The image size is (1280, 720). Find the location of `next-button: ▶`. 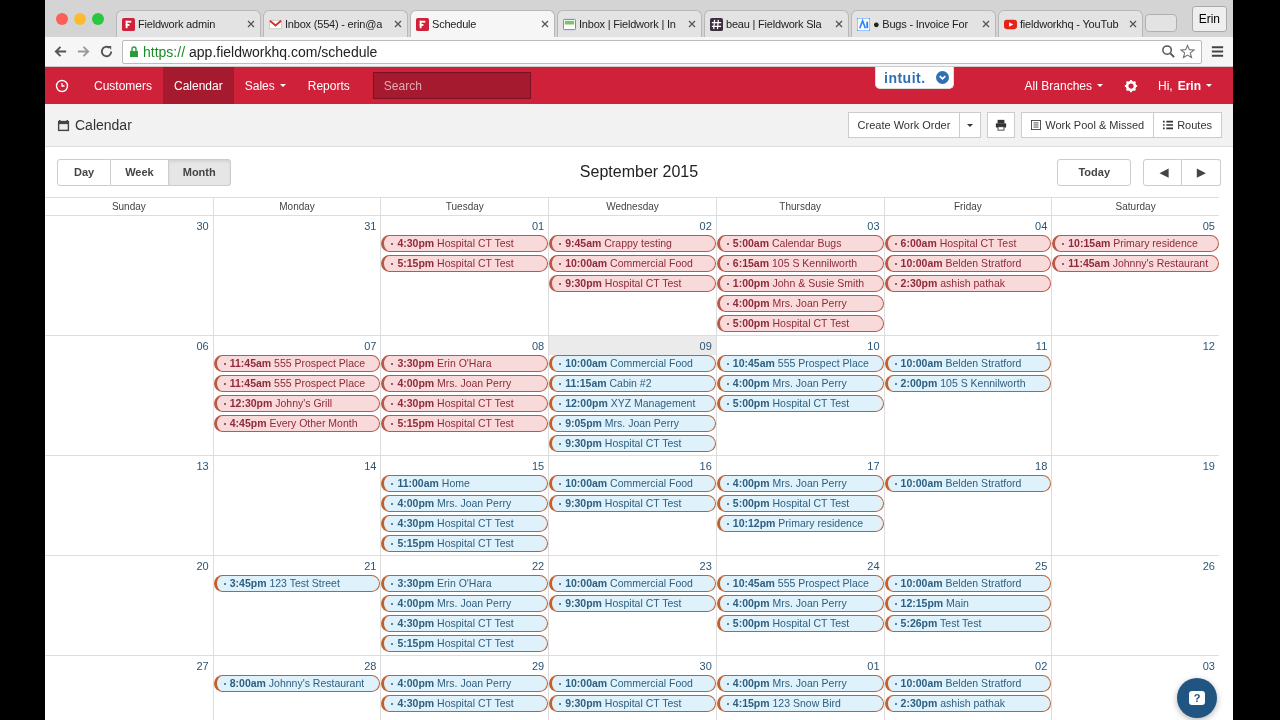

next-button: ▶ is located at coordinates (1201, 172).